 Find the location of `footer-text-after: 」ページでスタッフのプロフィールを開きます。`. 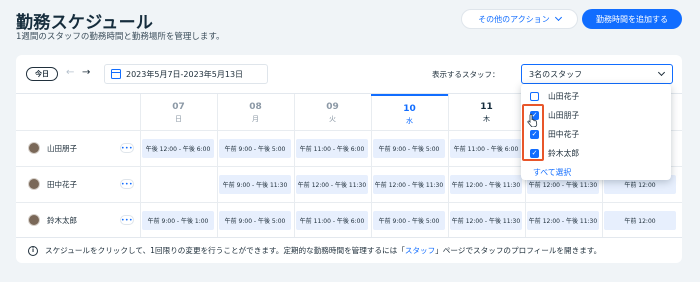

footer-text-after: 」ページでスタッフのプロフィールを開きます。 is located at coordinates (518, 250).